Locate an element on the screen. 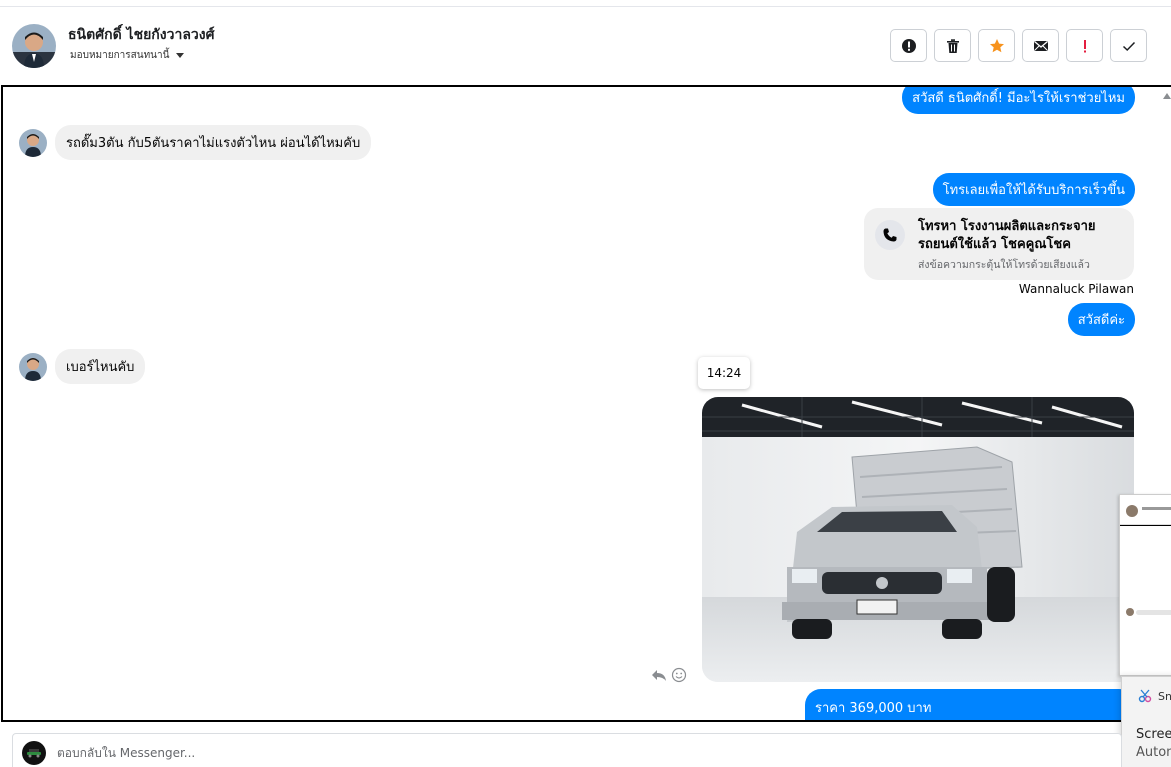 Image resolution: width=1171 pixels, height=767 pixels. spam-button is located at coordinates (908, 45).